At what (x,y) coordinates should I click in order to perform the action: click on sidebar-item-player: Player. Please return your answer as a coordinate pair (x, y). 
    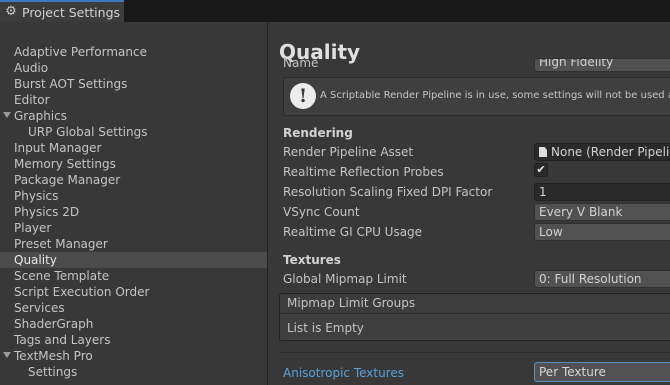
    Looking at the image, I should click on (133, 228).